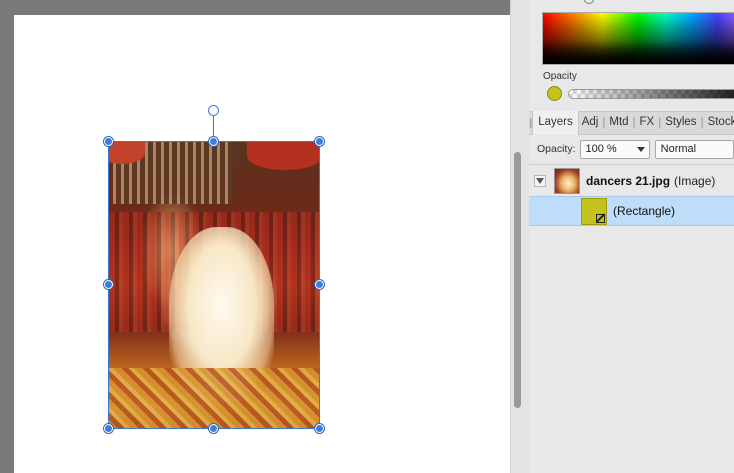  What do you see at coordinates (680, 123) in the screenshot?
I see `tab-styles: Styles` at bounding box center [680, 123].